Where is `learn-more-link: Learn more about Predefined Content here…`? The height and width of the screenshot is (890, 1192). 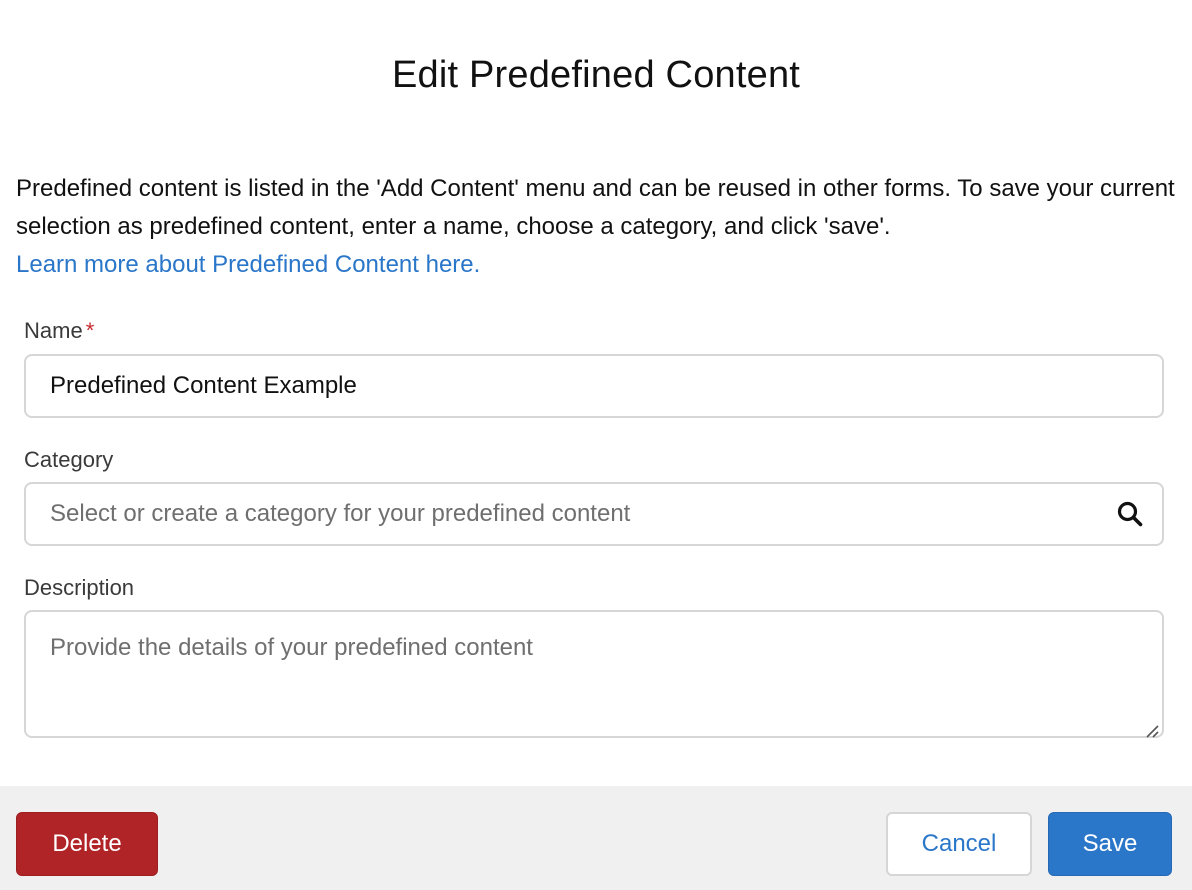
learn-more-link: Learn more about Predefined Content here… is located at coordinates (248, 264).